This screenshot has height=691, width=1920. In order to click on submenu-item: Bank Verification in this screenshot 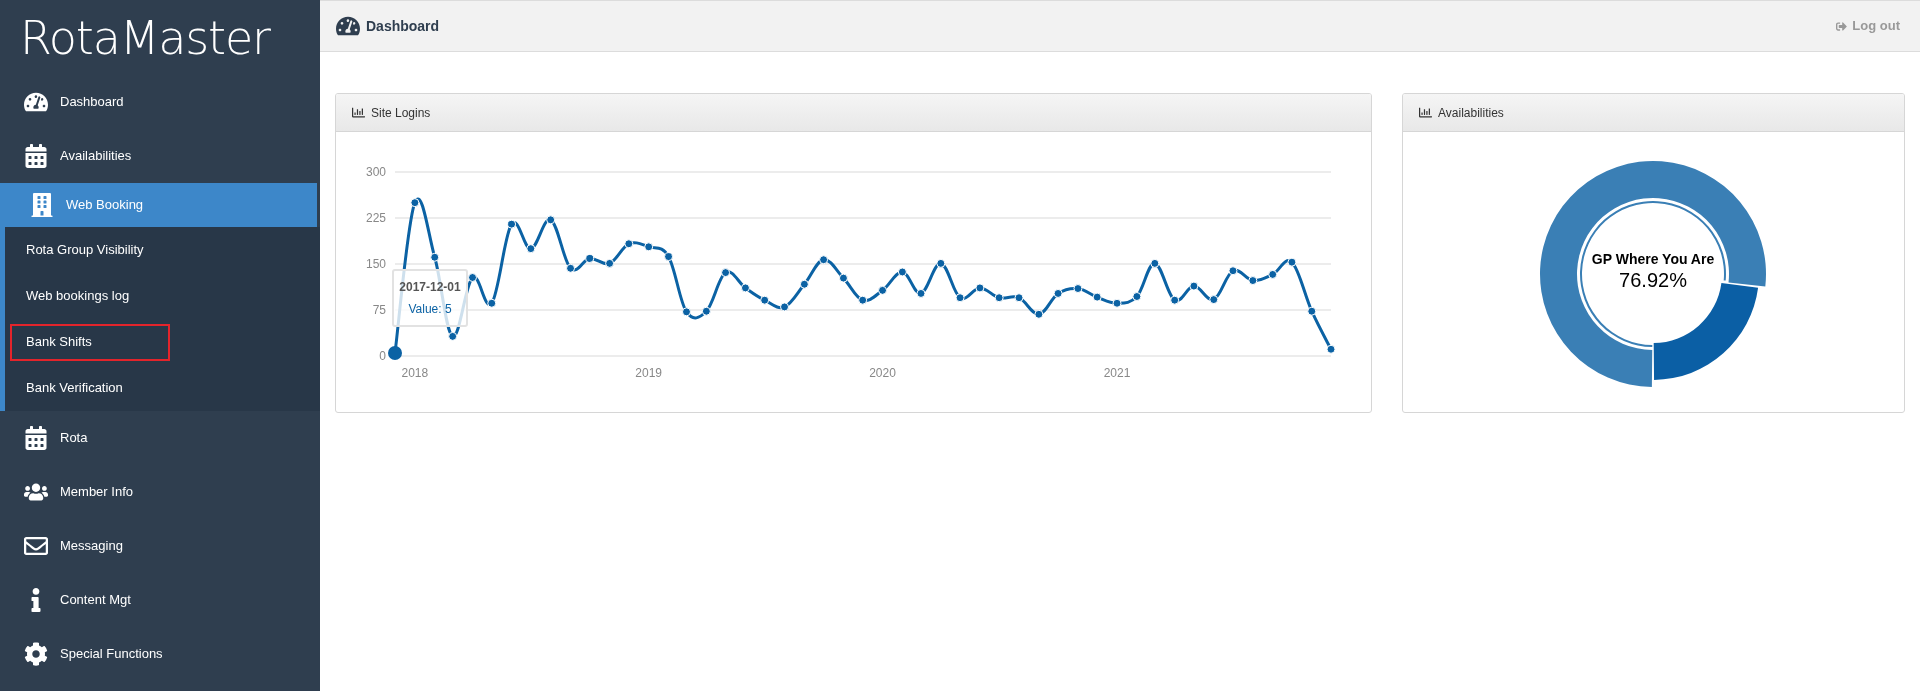, I will do `click(66, 388)`.